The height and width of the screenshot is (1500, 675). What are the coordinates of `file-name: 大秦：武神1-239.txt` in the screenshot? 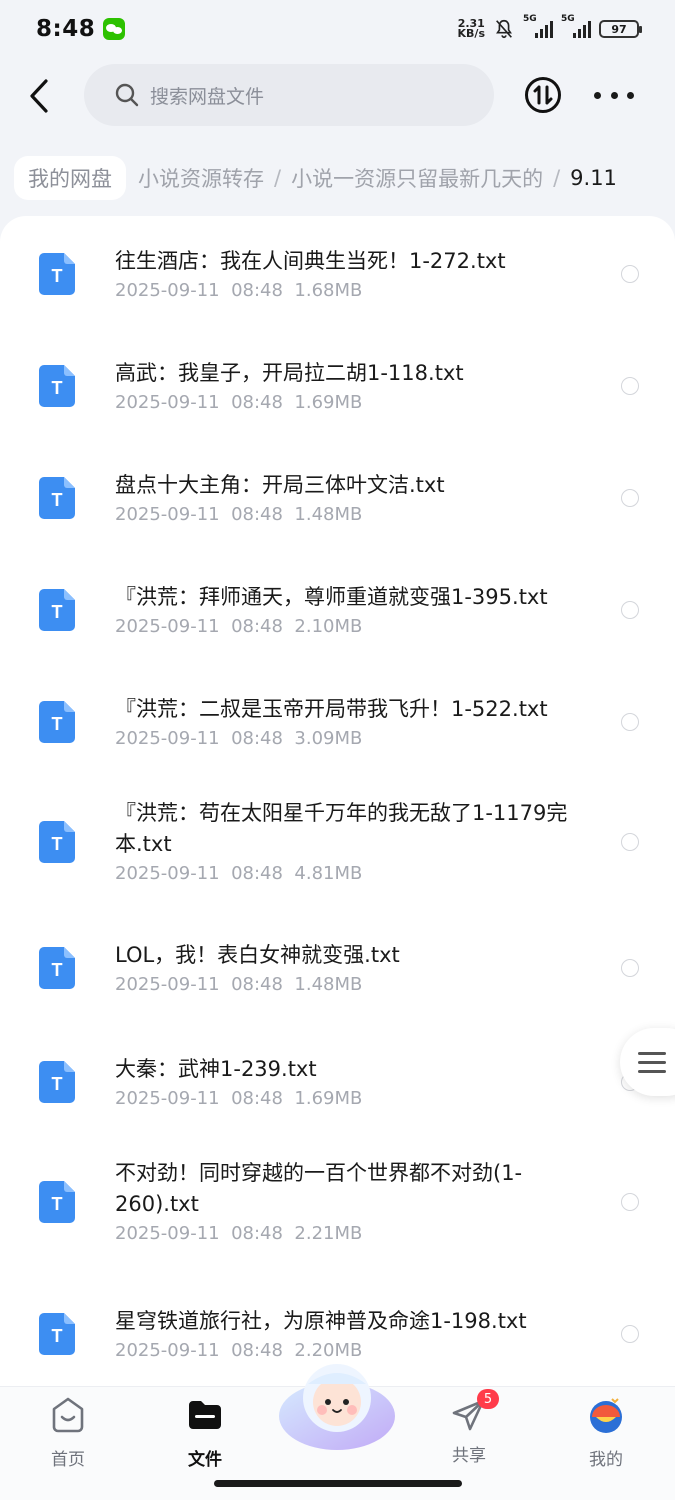 It's located at (216, 1069).